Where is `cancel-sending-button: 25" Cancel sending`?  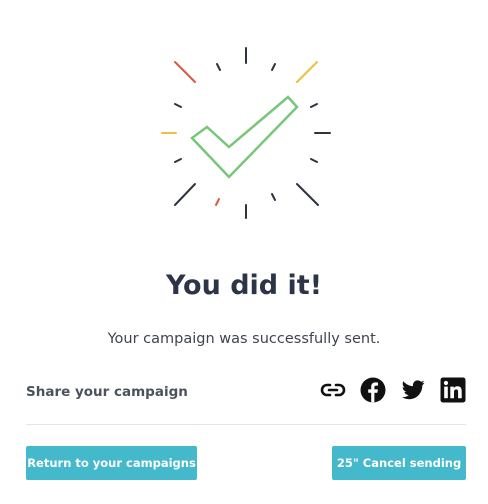 cancel-sending-button: 25" Cancel sending is located at coordinates (399, 463).